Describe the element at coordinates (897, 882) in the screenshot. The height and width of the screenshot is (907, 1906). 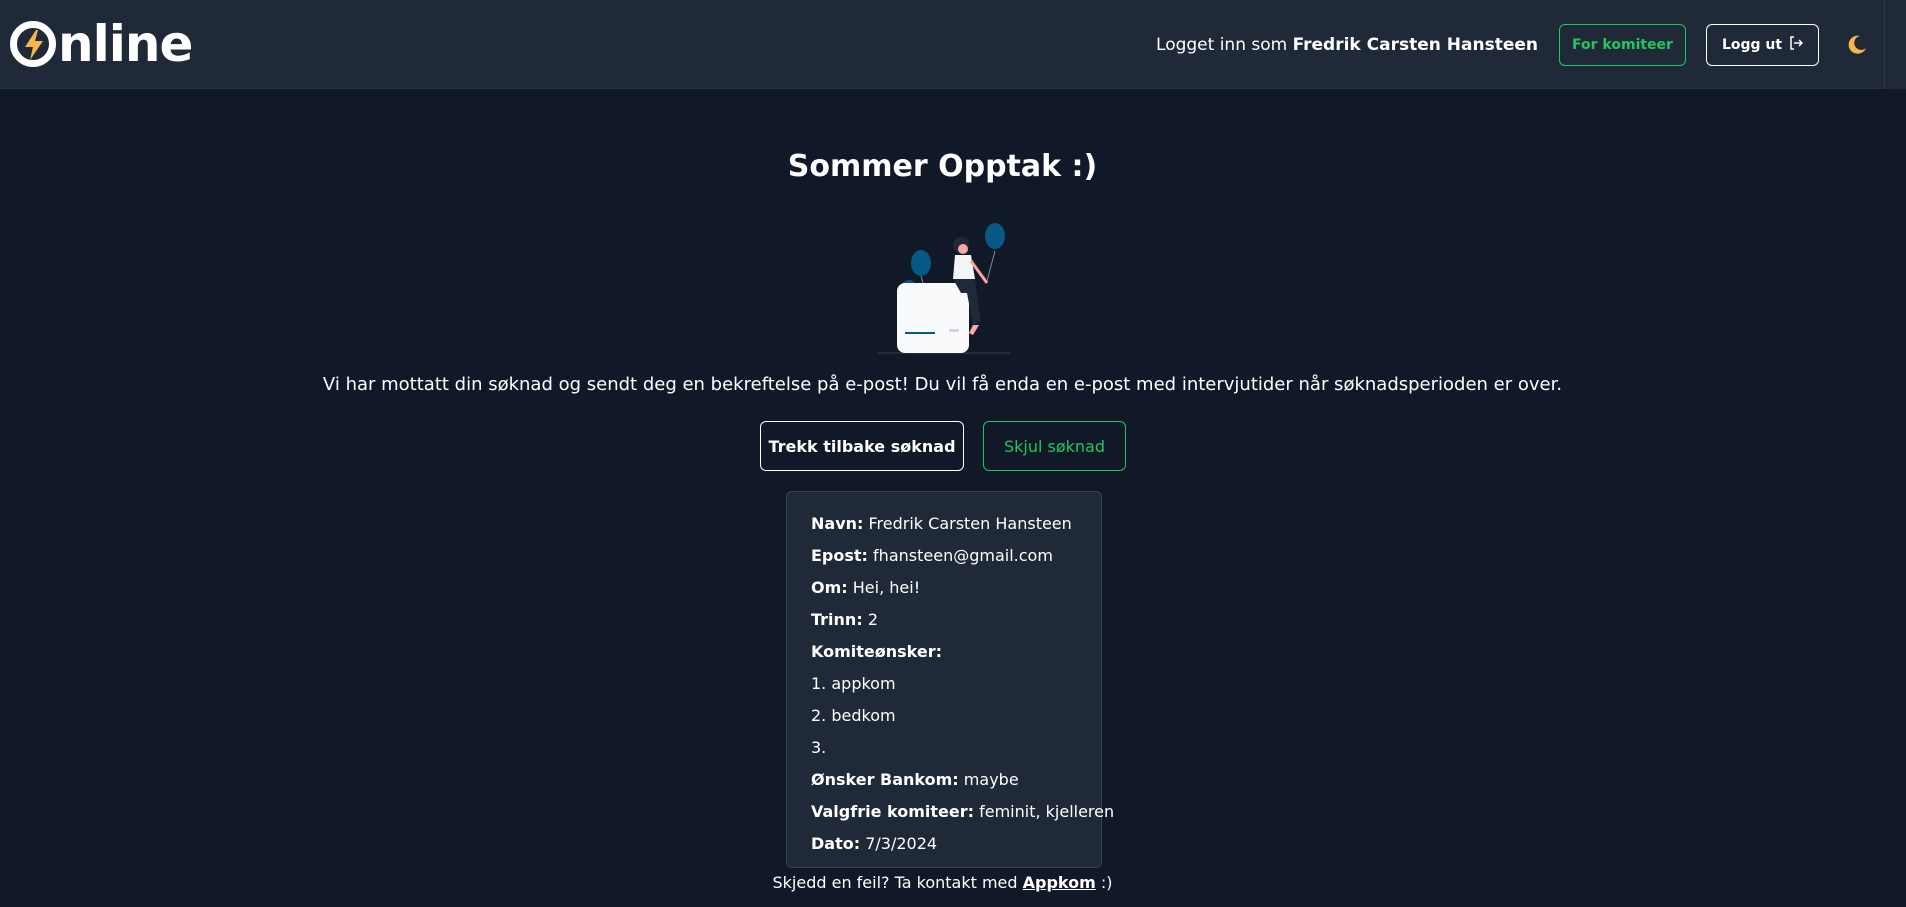
I see `footer-prefix: Skjedd en feil? Ta kontakt med` at that location.